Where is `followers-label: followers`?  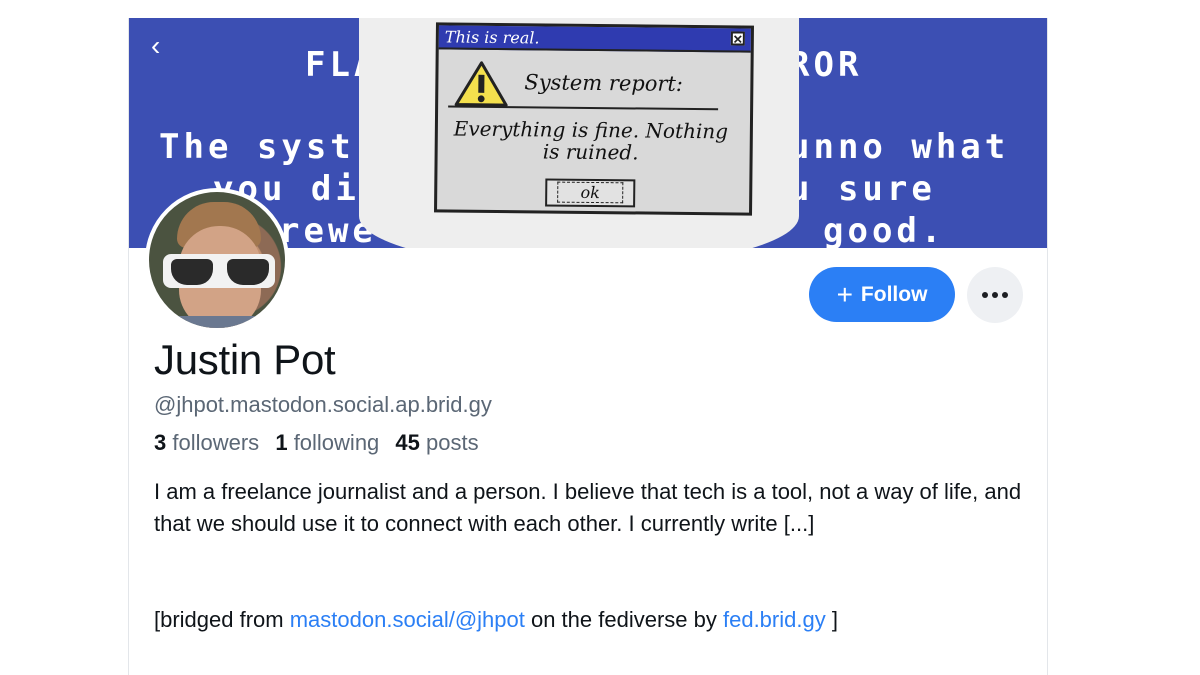 followers-label: followers is located at coordinates (216, 442).